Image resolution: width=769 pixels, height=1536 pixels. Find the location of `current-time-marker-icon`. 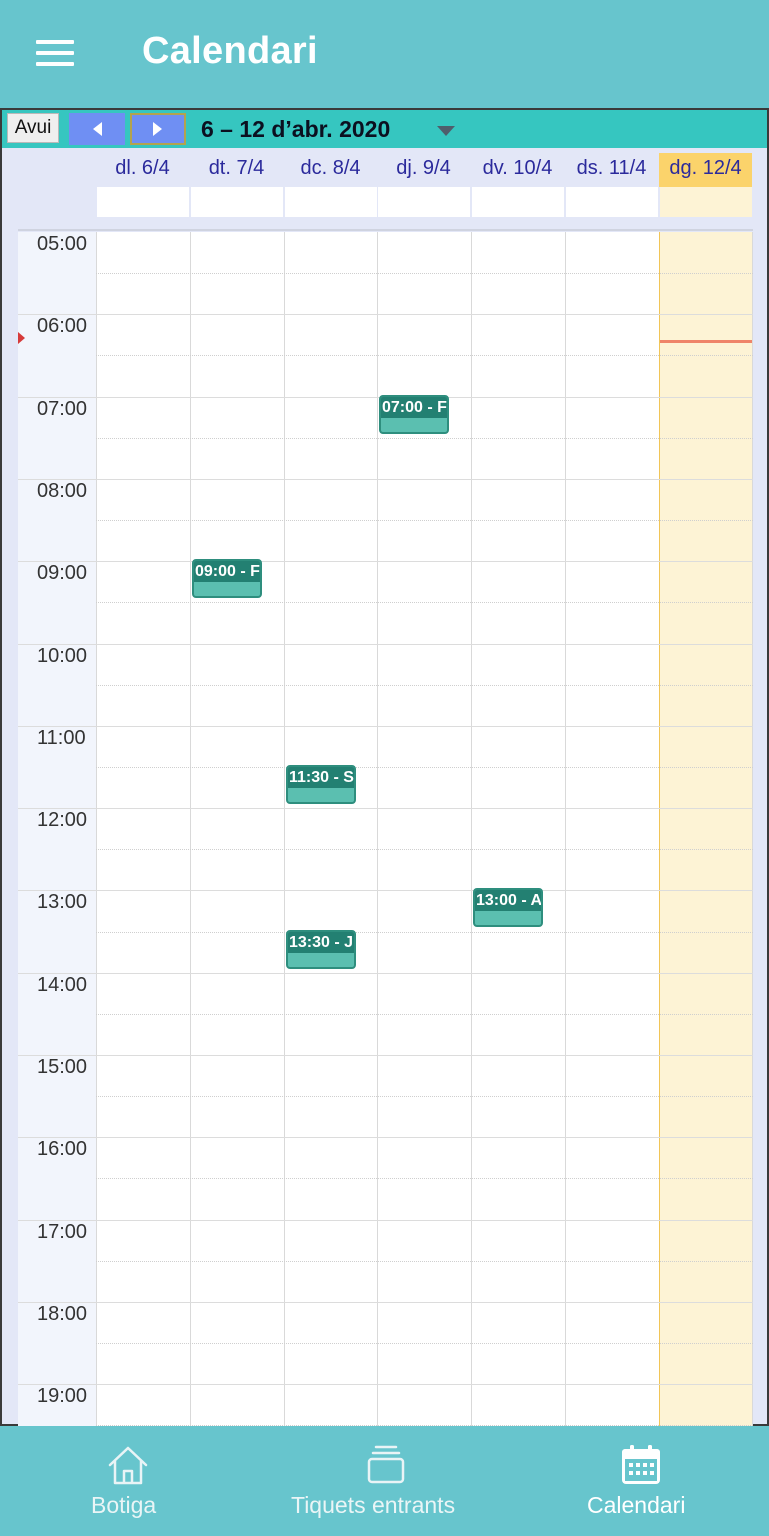

current-time-marker-icon is located at coordinates (21, 338).